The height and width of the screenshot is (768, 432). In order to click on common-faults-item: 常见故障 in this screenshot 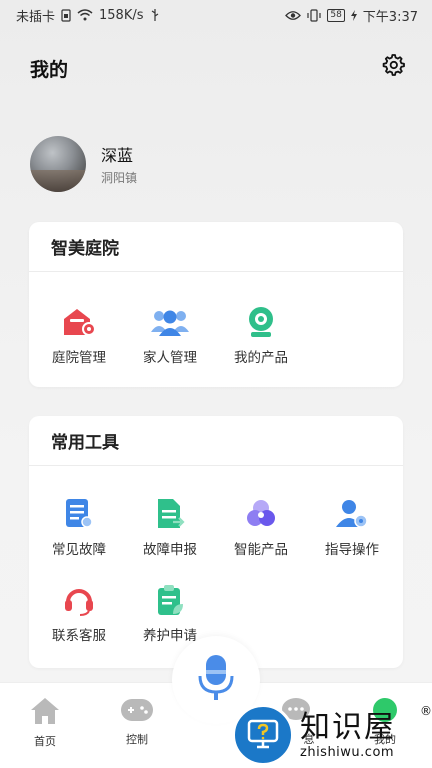, I will do `click(79, 526)`.